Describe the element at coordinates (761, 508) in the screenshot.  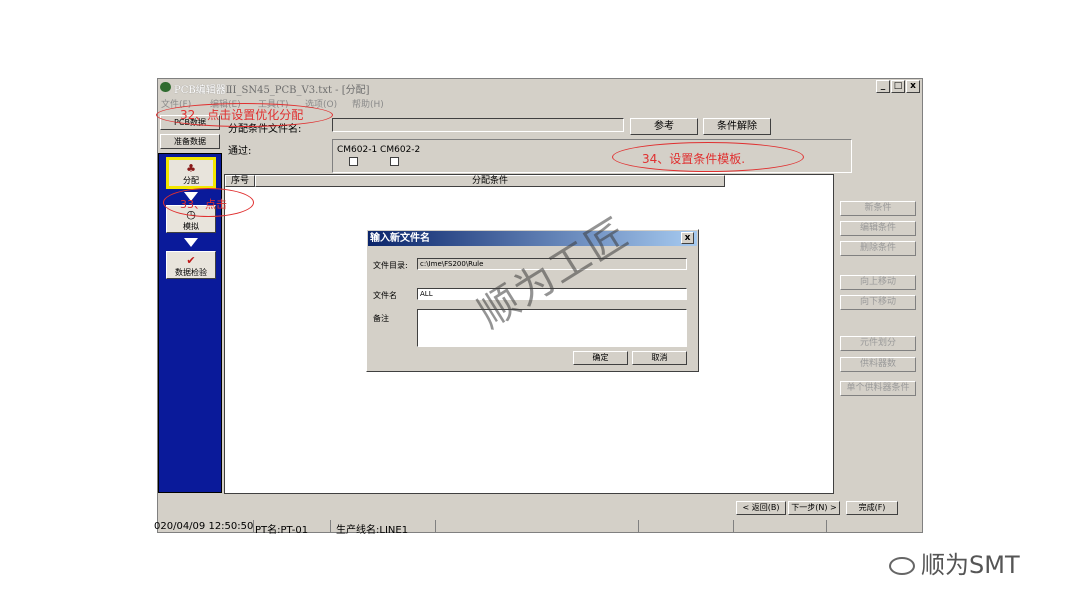
I see `back-button: < 返回(B)` at that location.